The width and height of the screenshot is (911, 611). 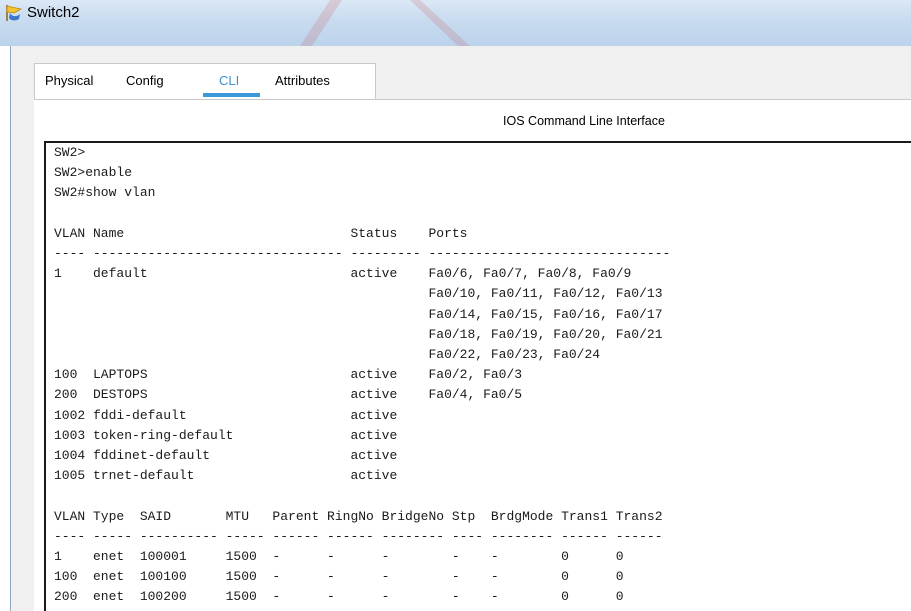 I want to click on cli-line: Fa0/10, Fa0/11, Fa0/12, Fa0/13, so click(x=358, y=294).